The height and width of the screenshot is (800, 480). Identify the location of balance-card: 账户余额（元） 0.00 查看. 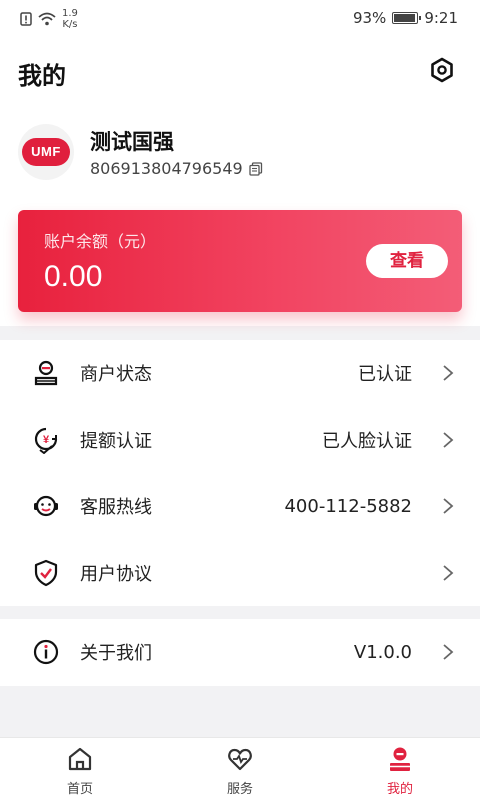
(240, 261).